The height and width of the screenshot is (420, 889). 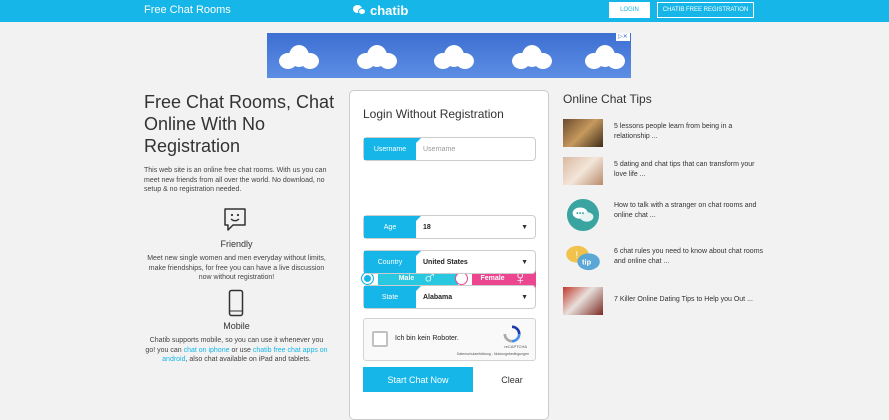 What do you see at coordinates (583, 171) in the screenshot?
I see `hands-photo` at bounding box center [583, 171].